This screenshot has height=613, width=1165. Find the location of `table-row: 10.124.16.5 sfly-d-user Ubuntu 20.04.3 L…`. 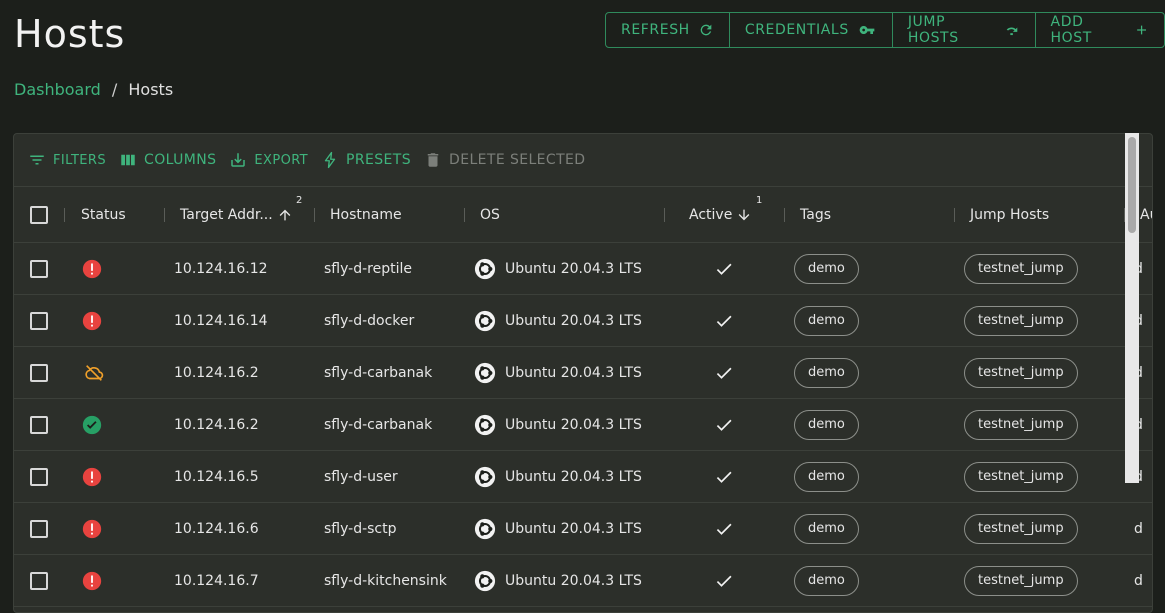

table-row: 10.124.16.5 sfly-d-user Ubuntu 20.04.3 L… is located at coordinates (583, 477).